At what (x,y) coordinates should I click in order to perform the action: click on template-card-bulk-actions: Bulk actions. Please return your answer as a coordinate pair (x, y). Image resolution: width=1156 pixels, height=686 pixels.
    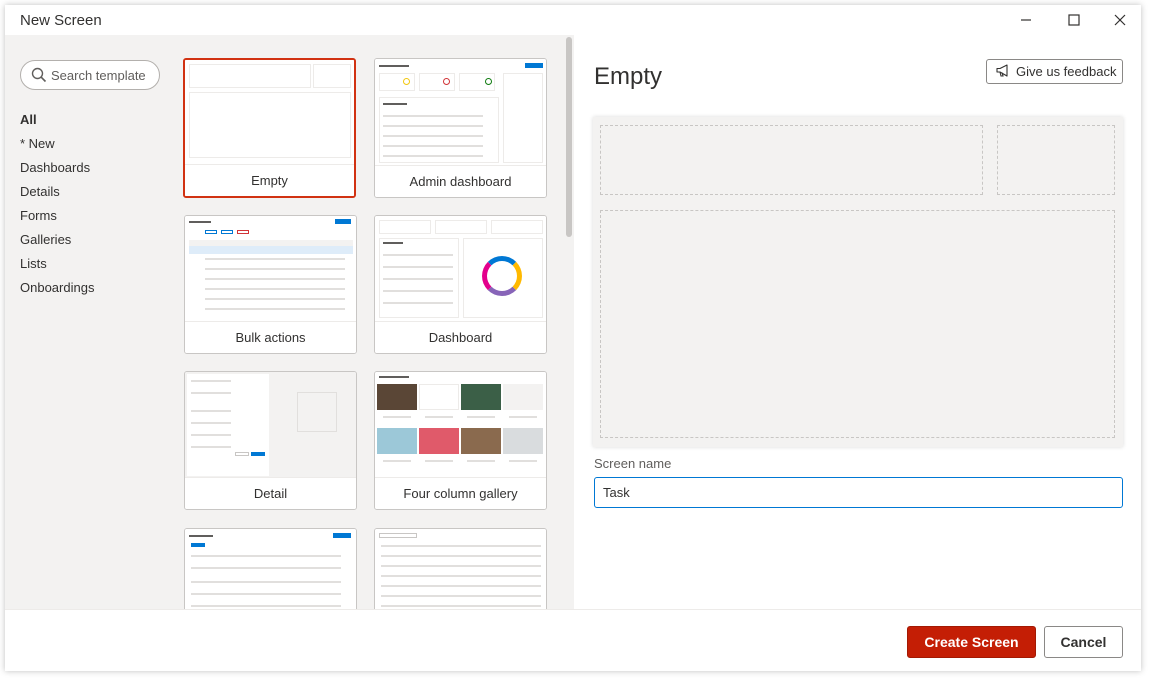
    Looking at the image, I should click on (270, 284).